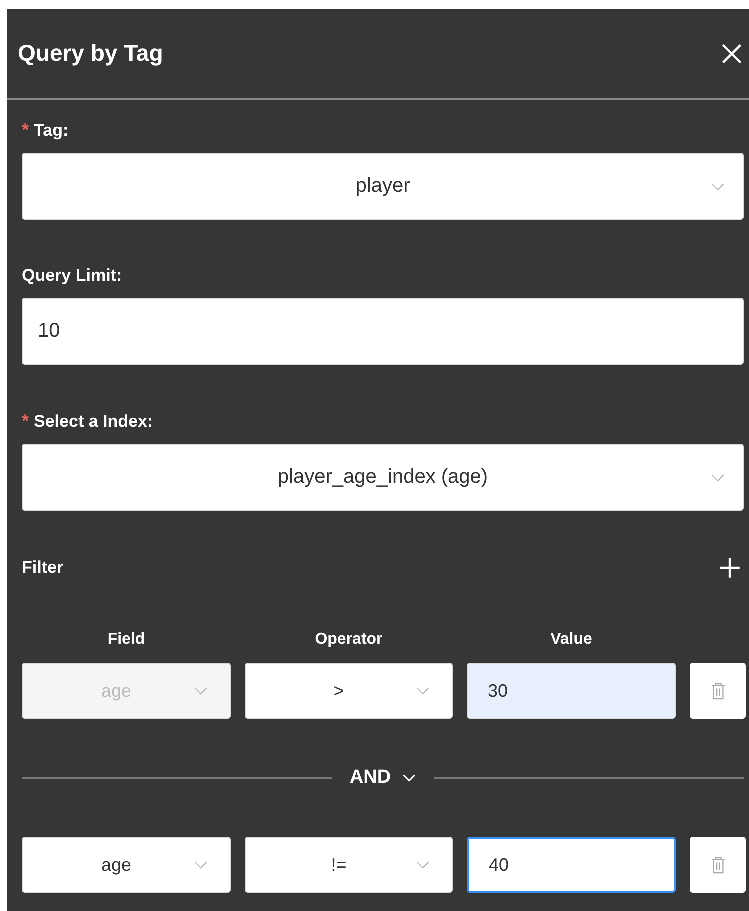 The image size is (749, 911). What do you see at coordinates (72, 276) in the screenshot?
I see `field-label: Query Limit:` at bounding box center [72, 276].